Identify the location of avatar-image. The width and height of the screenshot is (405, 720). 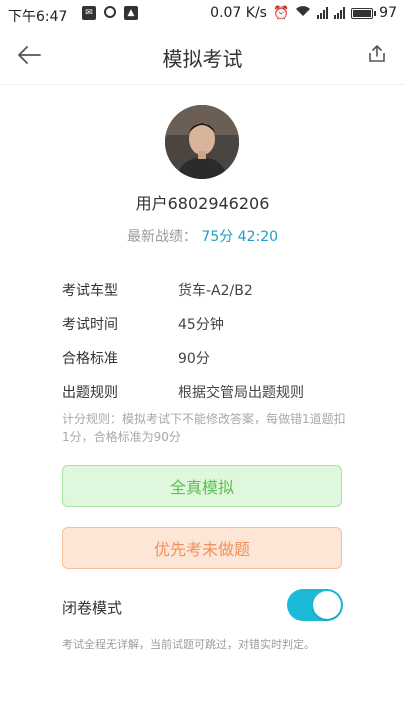
(202, 142).